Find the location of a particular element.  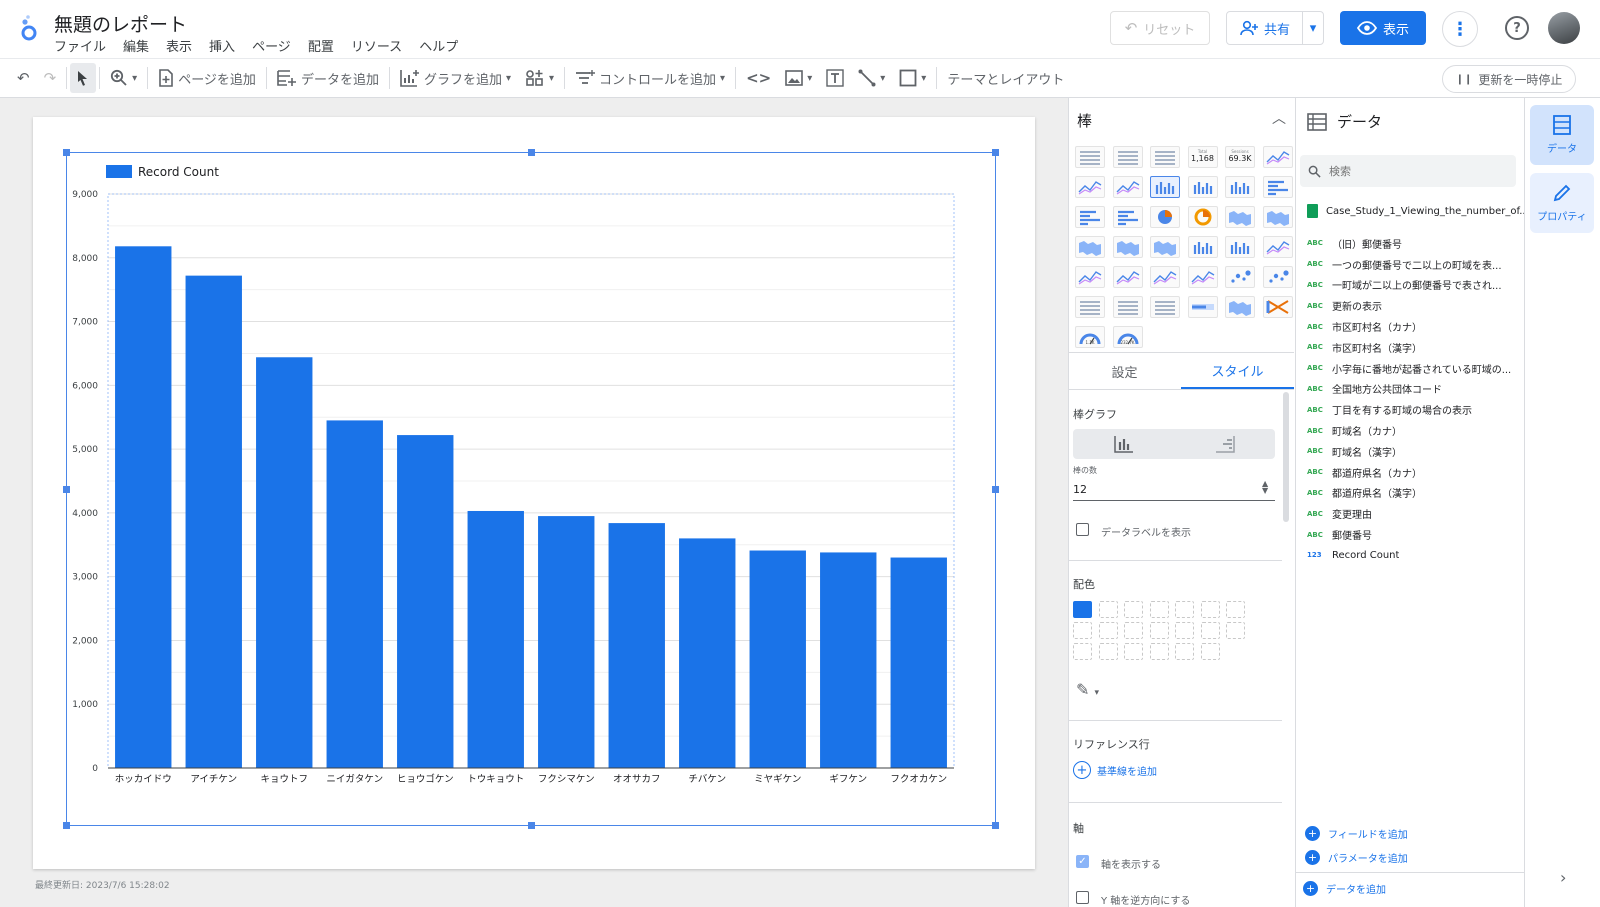

add-reference-line-button: + 基準線を追加 is located at coordinates (1115, 770).